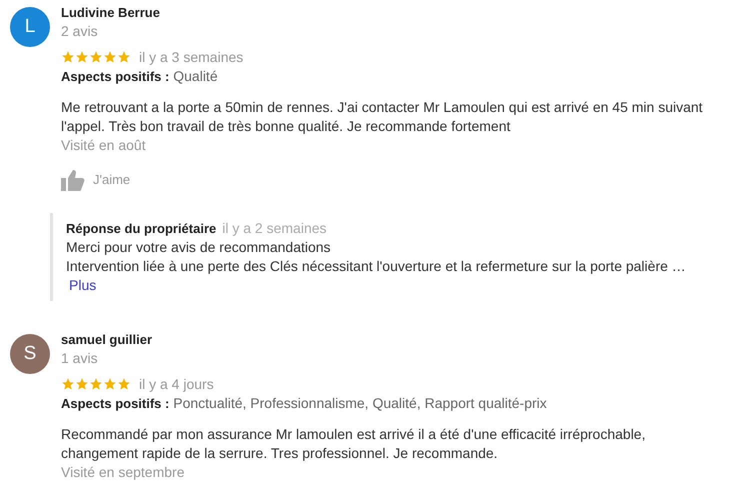  What do you see at coordinates (73, 180) in the screenshot?
I see `thumbs-up-icon` at bounding box center [73, 180].